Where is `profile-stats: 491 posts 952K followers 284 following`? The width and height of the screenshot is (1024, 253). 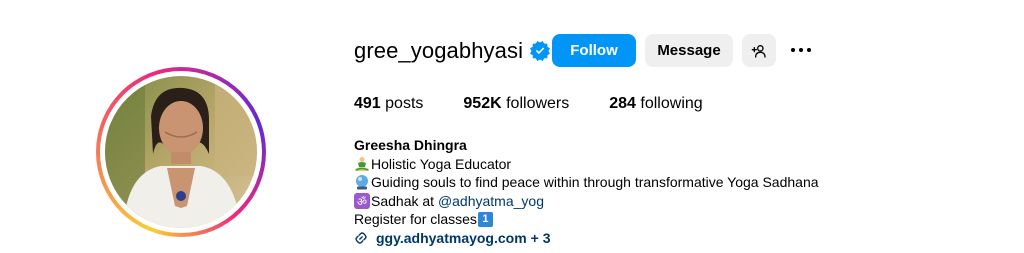 profile-stats: 491 posts 952K followers 284 following is located at coordinates (548, 104).